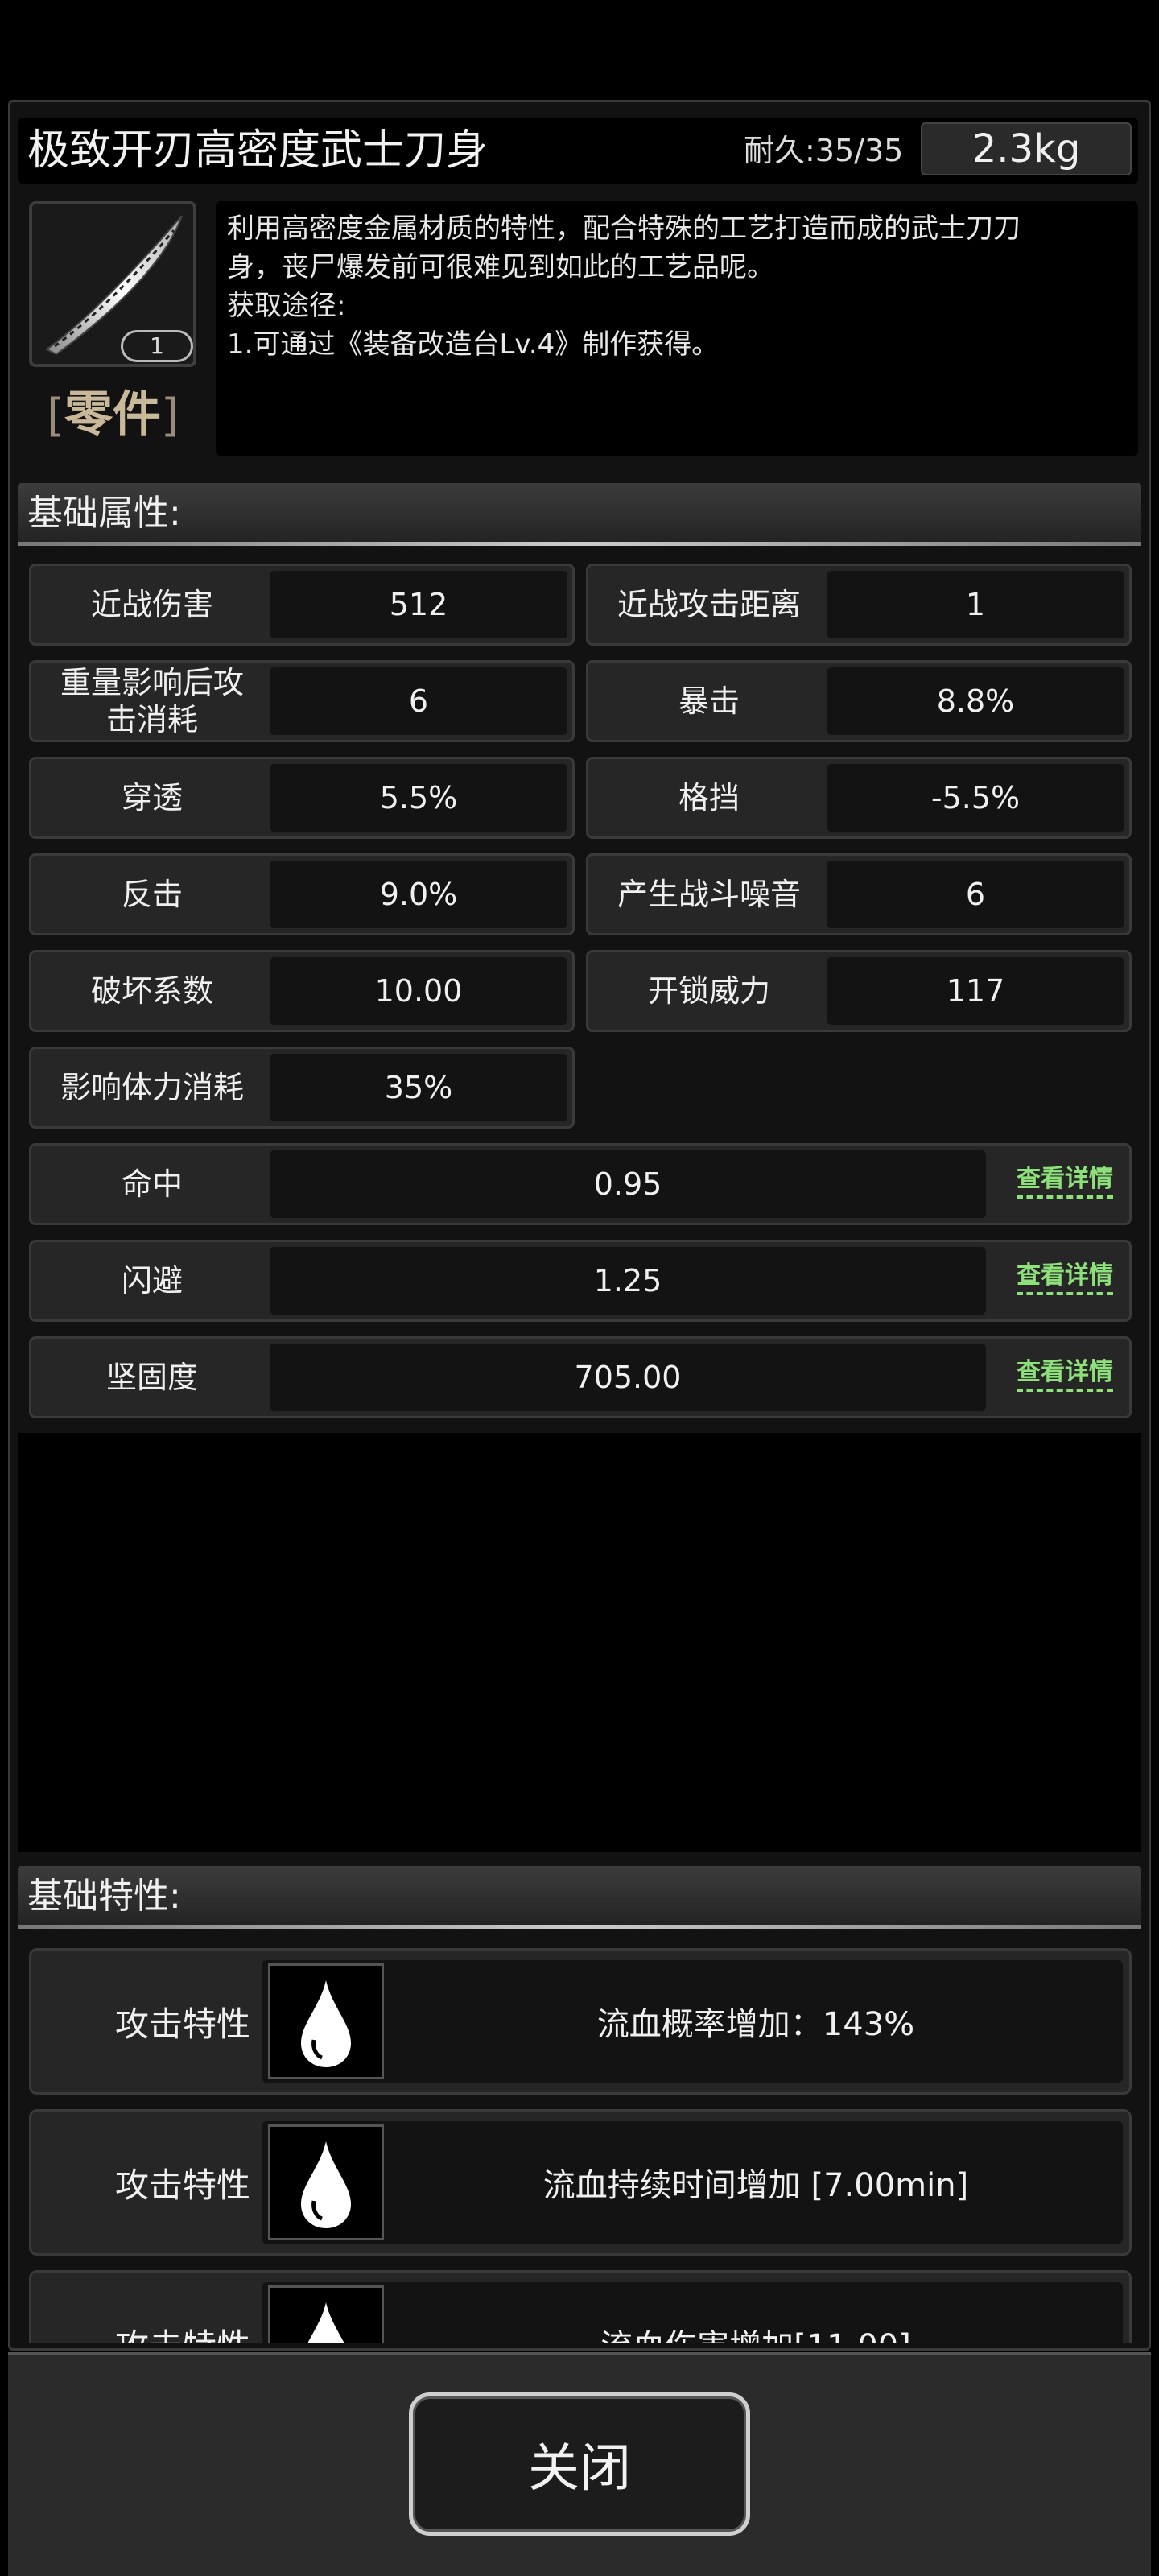 Image resolution: width=1159 pixels, height=2576 pixels. Describe the element at coordinates (975, 701) in the screenshot. I see `stat-value: 8.8%` at that location.